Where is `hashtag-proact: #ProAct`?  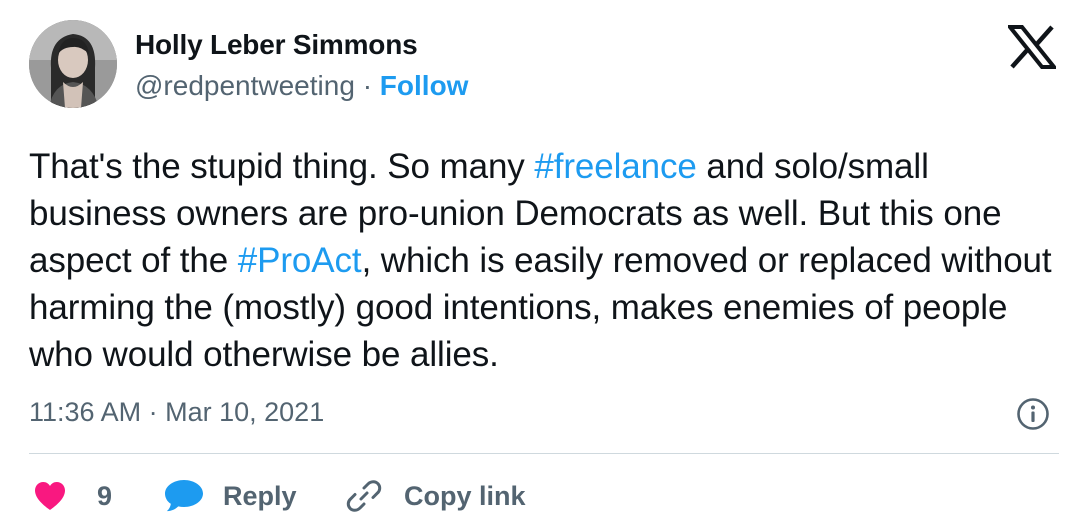
hashtag-proact: #ProAct is located at coordinates (300, 260).